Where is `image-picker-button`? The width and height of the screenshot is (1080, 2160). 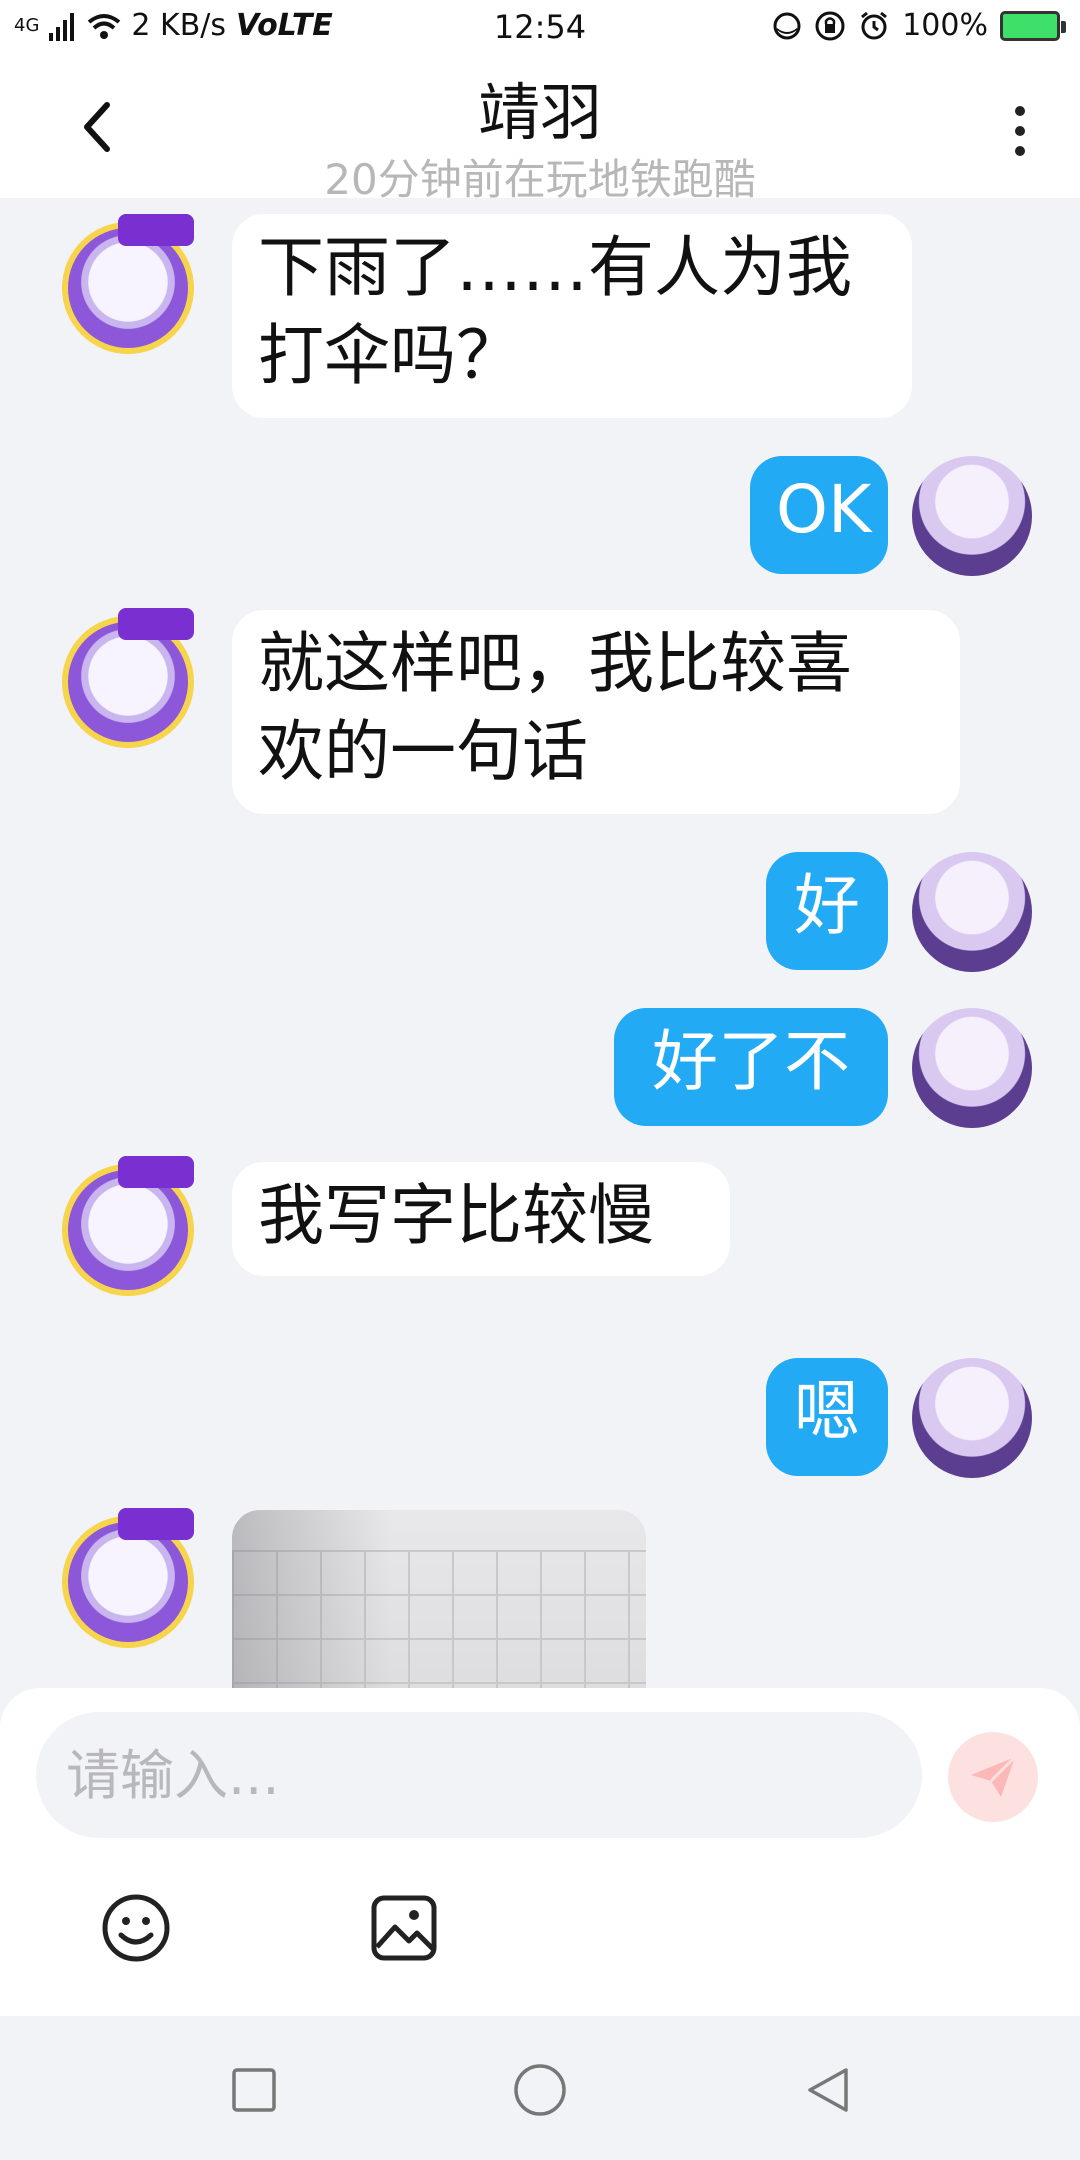
image-picker-button is located at coordinates (404, 1928).